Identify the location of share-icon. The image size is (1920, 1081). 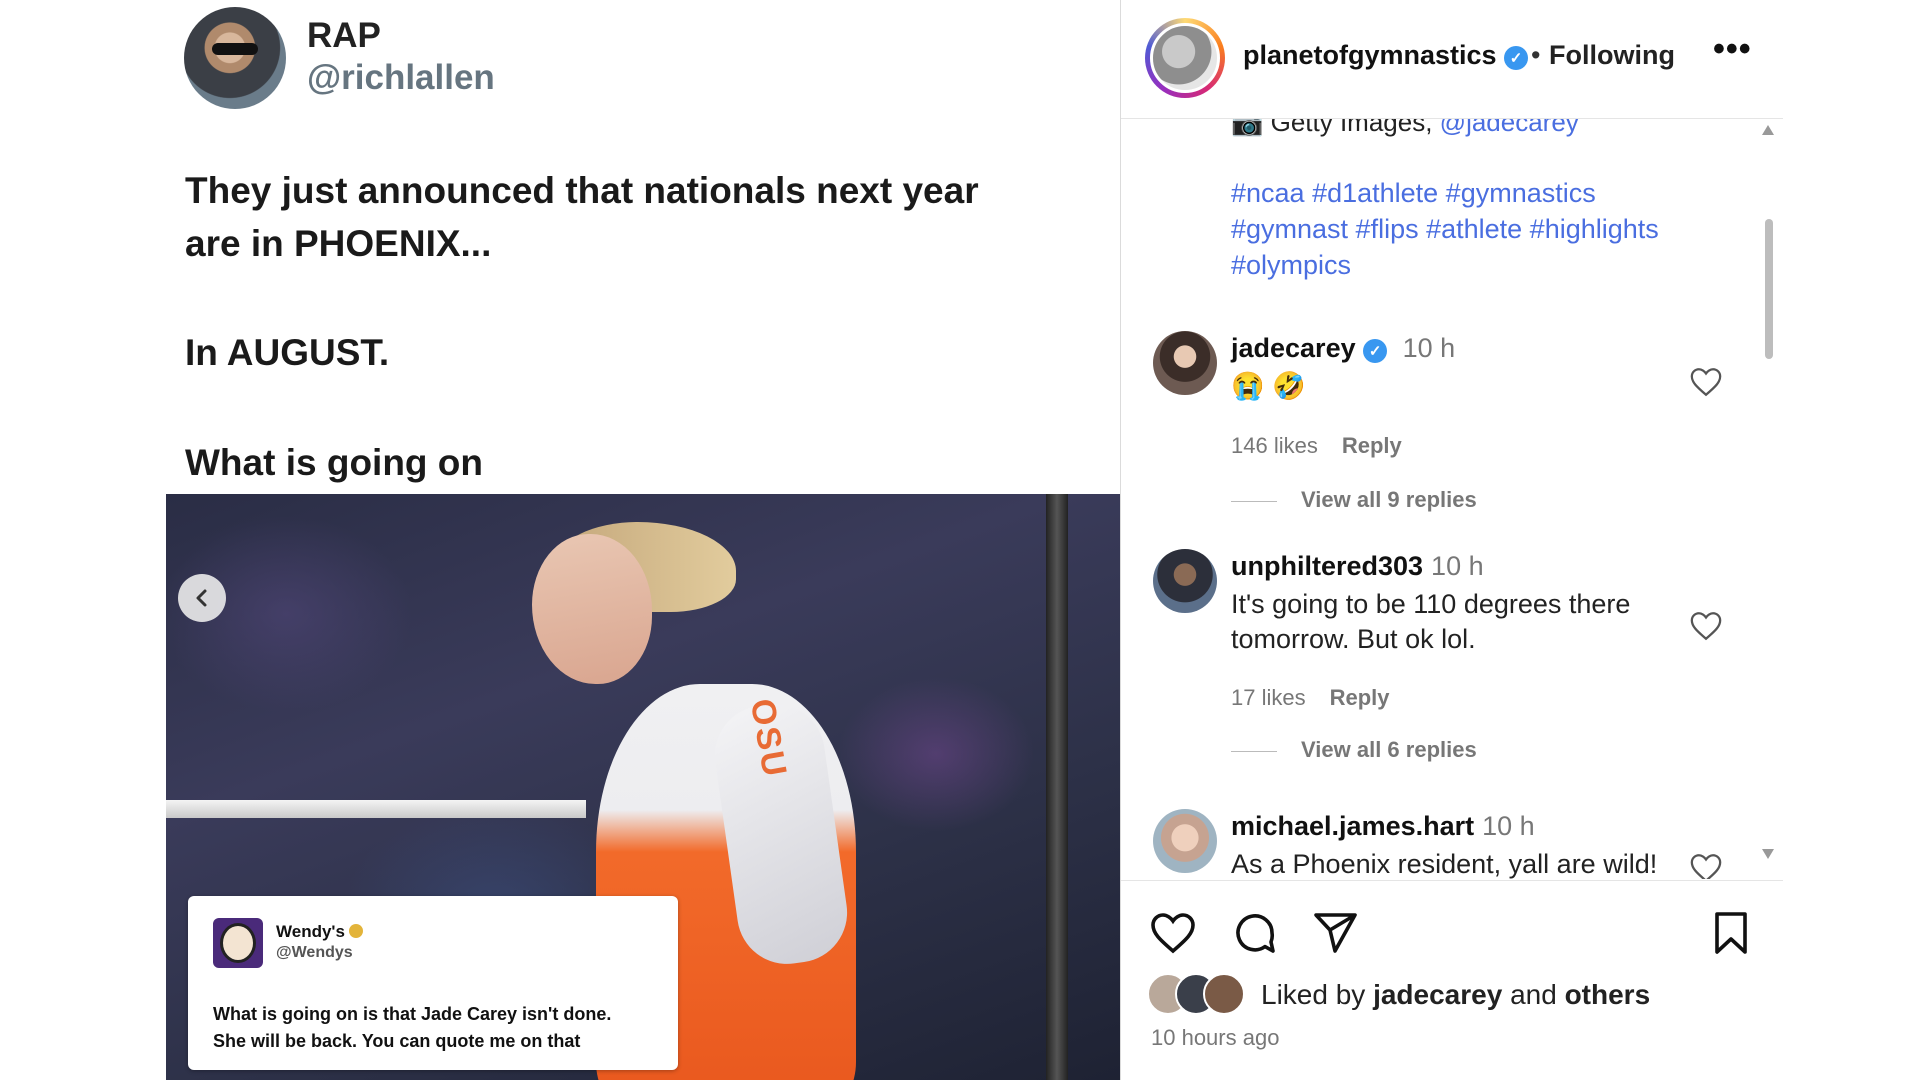
(1335, 933).